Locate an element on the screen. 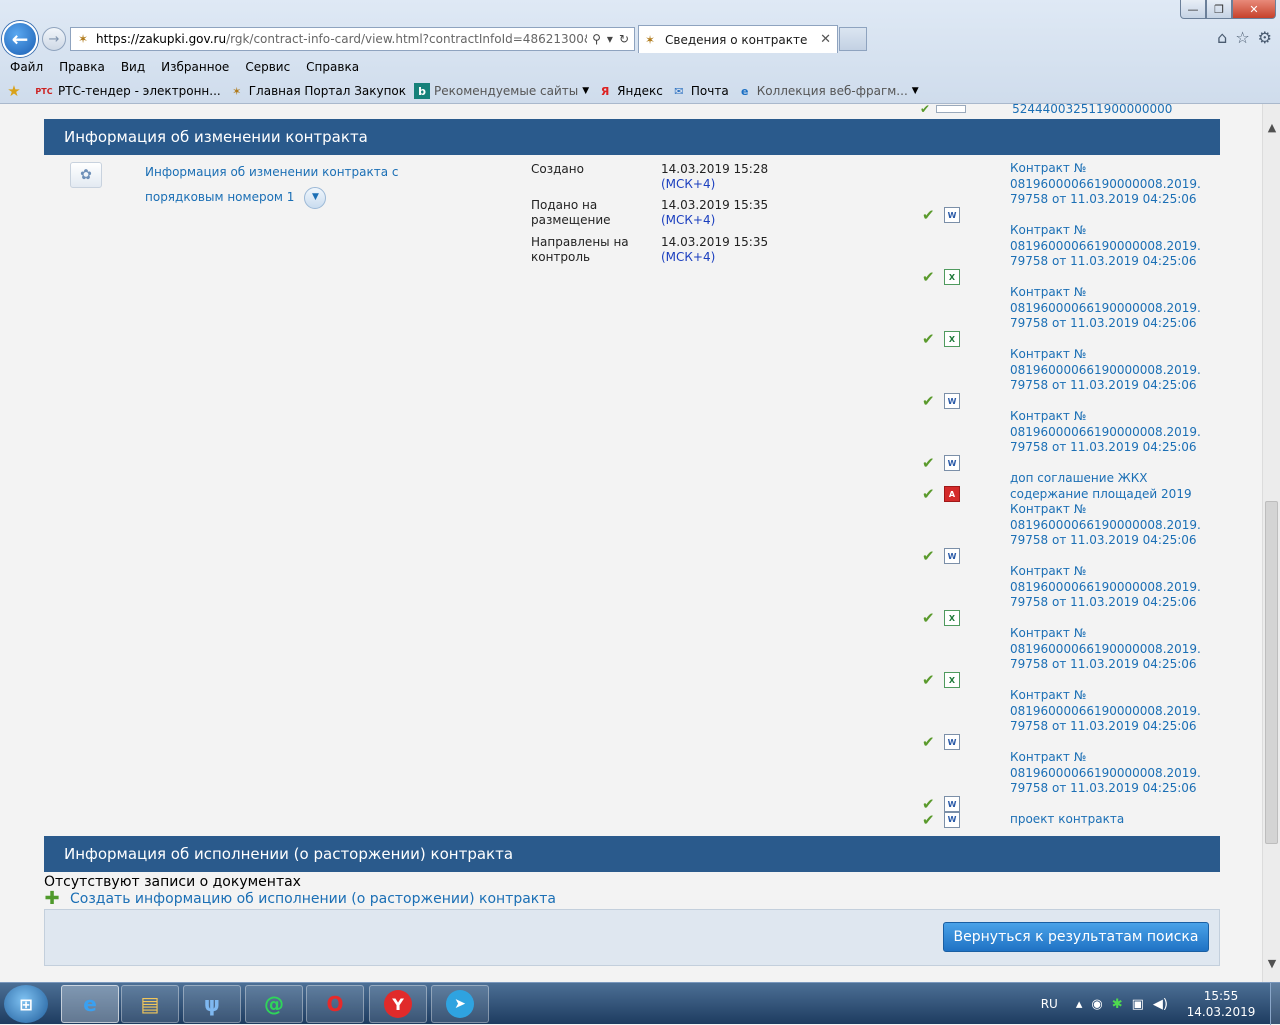  pdf-file-icon: A is located at coordinates (952, 494).